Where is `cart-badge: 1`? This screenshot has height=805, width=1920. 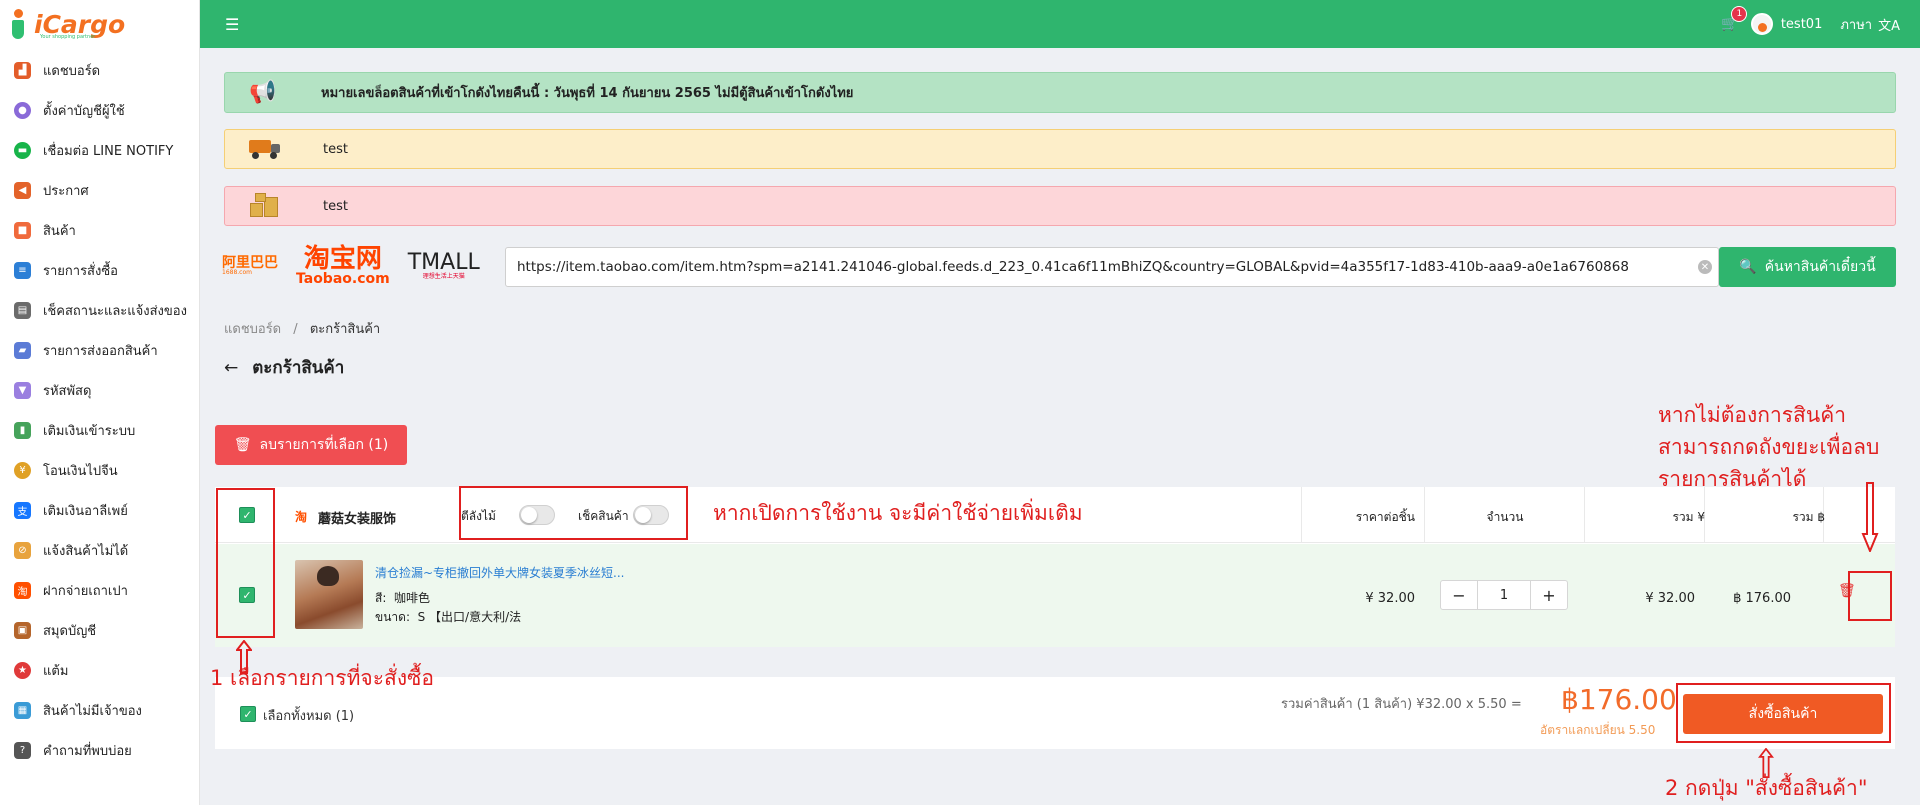
cart-badge: 1 is located at coordinates (1739, 14).